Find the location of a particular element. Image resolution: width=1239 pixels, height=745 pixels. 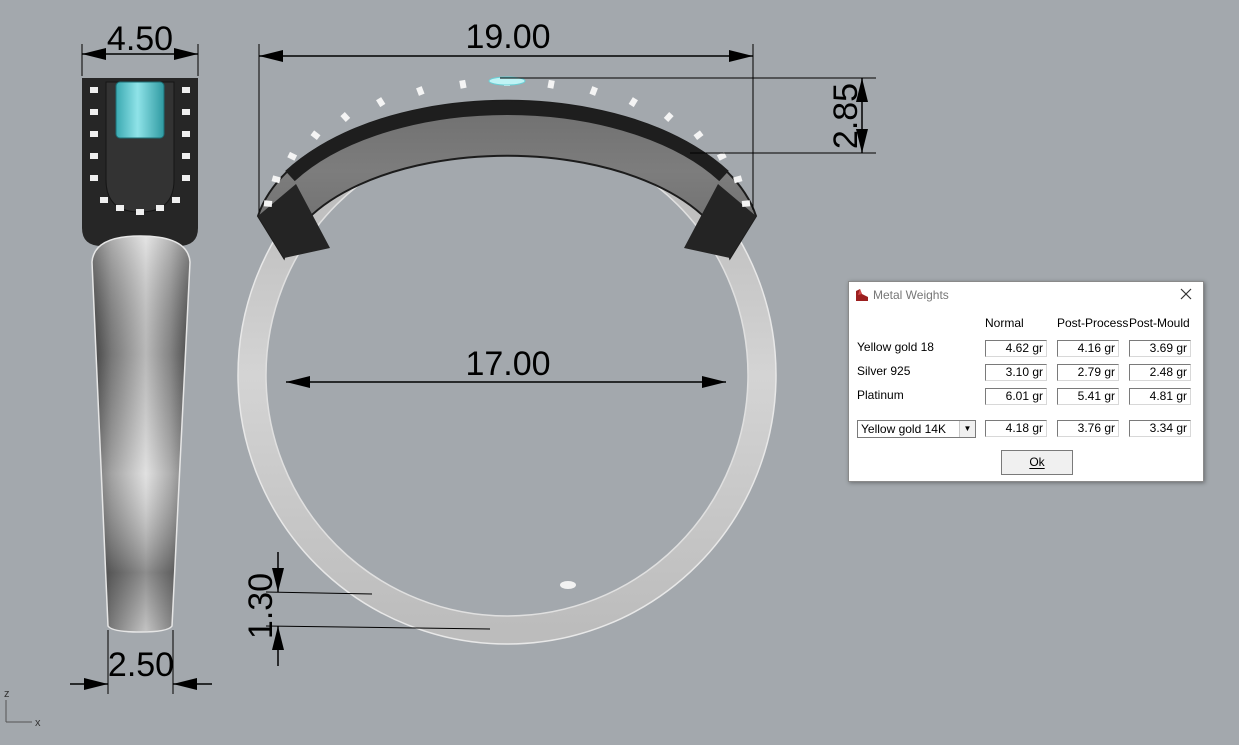

dim-label-height: 2.85 is located at coordinates (846, 116).